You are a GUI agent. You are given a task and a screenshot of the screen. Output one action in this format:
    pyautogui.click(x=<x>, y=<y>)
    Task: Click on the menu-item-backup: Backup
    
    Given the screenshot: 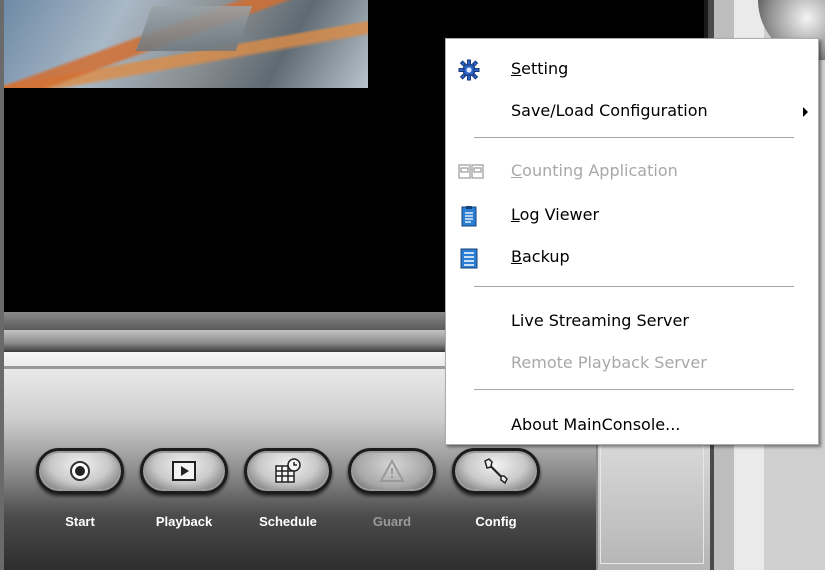 What is the action you would take?
    pyautogui.click(x=632, y=257)
    